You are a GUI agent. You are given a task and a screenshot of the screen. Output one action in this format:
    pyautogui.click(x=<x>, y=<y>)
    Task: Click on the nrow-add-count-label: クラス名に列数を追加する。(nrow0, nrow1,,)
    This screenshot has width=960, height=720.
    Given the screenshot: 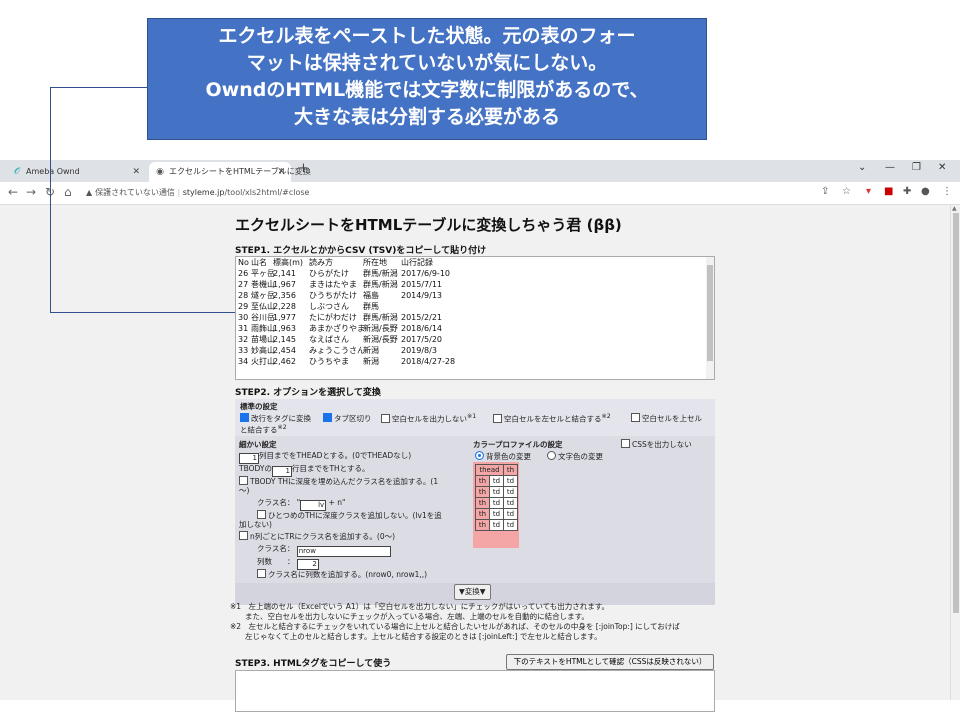 What is the action you would take?
    pyautogui.click(x=348, y=574)
    